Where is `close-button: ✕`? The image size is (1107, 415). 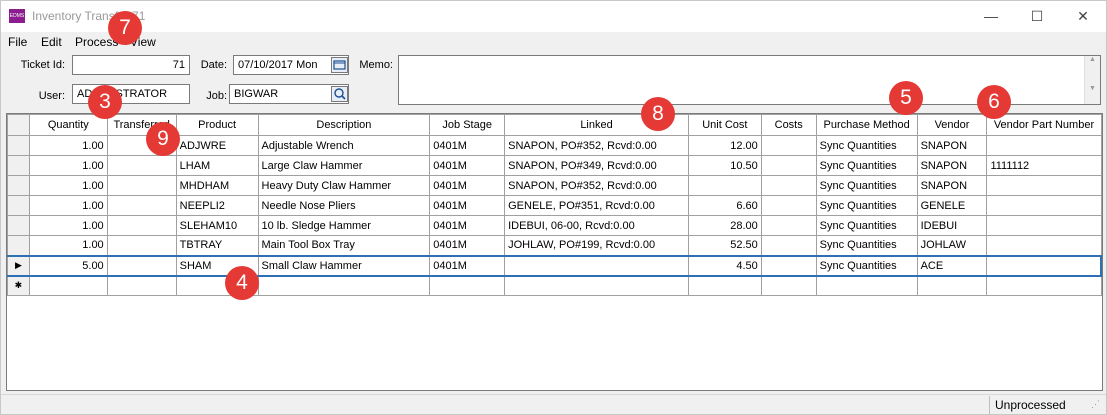
close-button: ✕ is located at coordinates (1083, 16).